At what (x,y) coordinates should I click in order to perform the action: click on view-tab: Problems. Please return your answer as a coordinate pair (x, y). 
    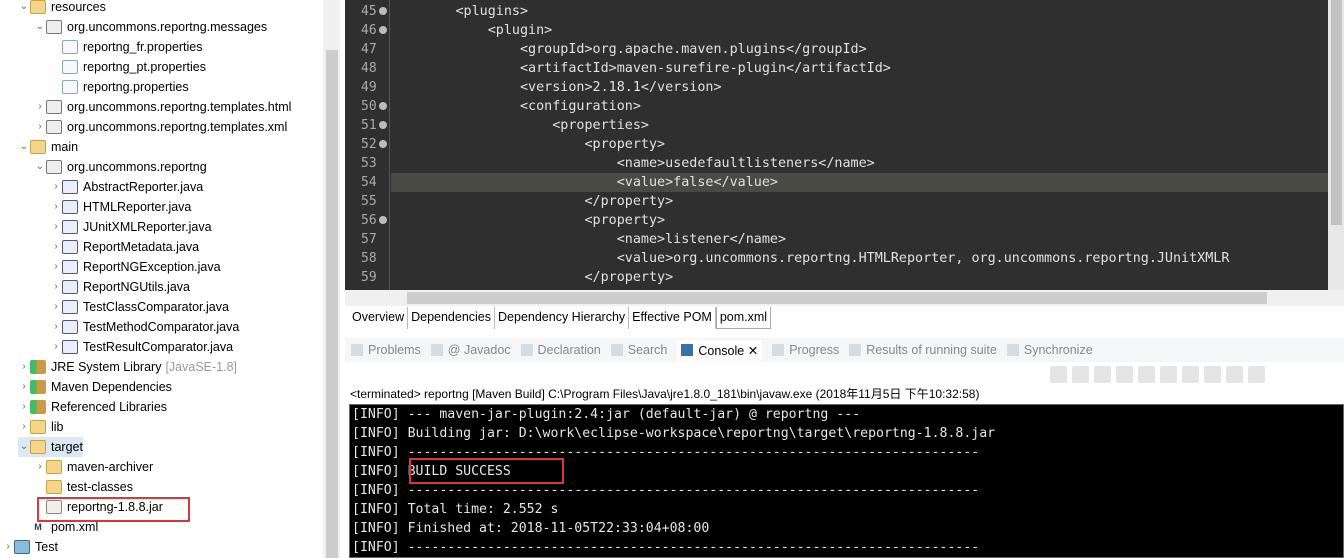
    Looking at the image, I should click on (386, 350).